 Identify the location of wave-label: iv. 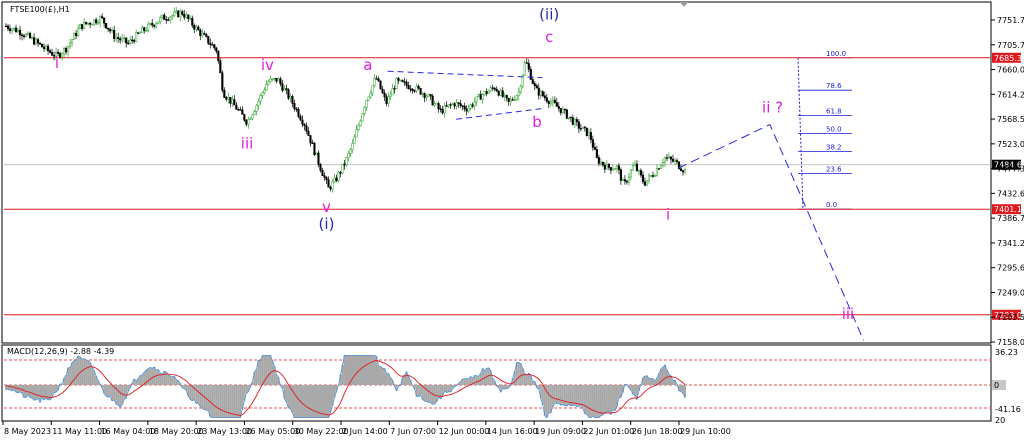
(267, 65).